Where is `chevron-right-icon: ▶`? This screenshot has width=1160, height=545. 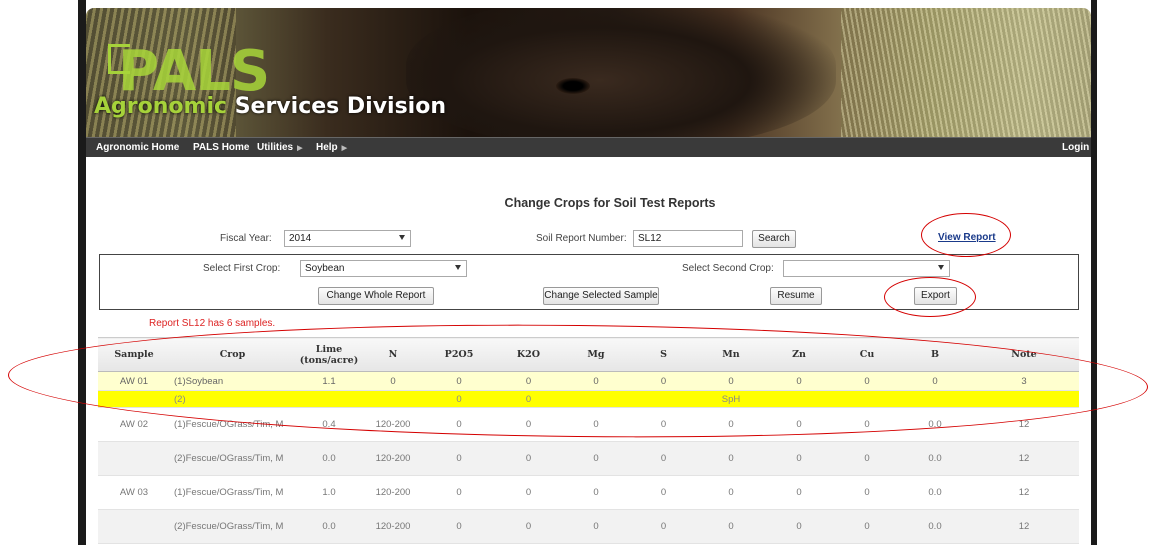
chevron-right-icon: ▶ is located at coordinates (344, 148).